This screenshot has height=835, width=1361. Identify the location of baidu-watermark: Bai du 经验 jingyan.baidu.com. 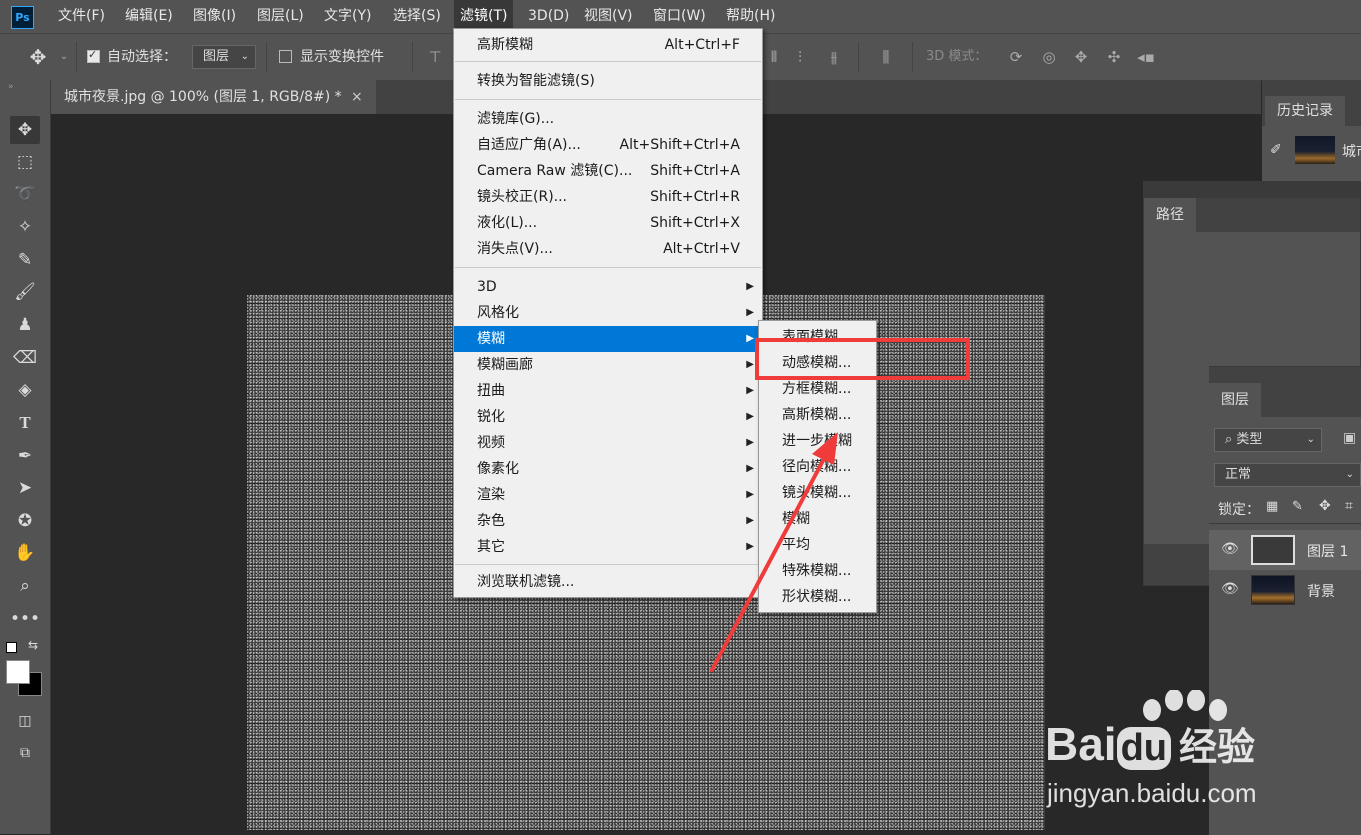
(1195, 750).